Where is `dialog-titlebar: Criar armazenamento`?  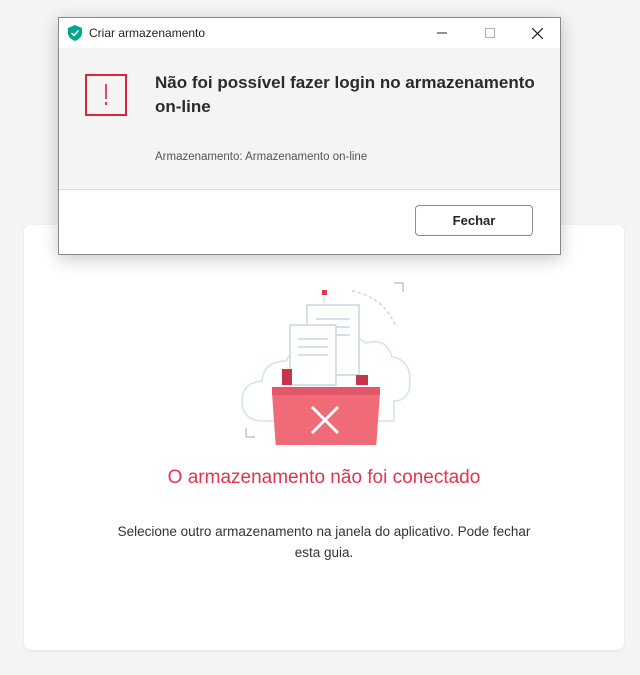
dialog-titlebar: Criar armazenamento is located at coordinates (309, 33).